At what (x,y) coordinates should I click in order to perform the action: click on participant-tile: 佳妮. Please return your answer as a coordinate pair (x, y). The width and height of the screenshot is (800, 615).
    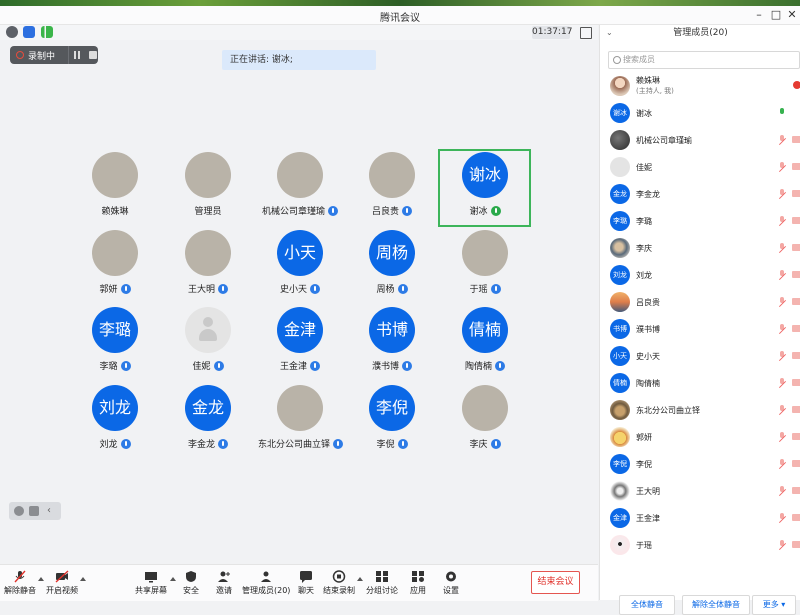
    Looking at the image, I should click on (208, 343).